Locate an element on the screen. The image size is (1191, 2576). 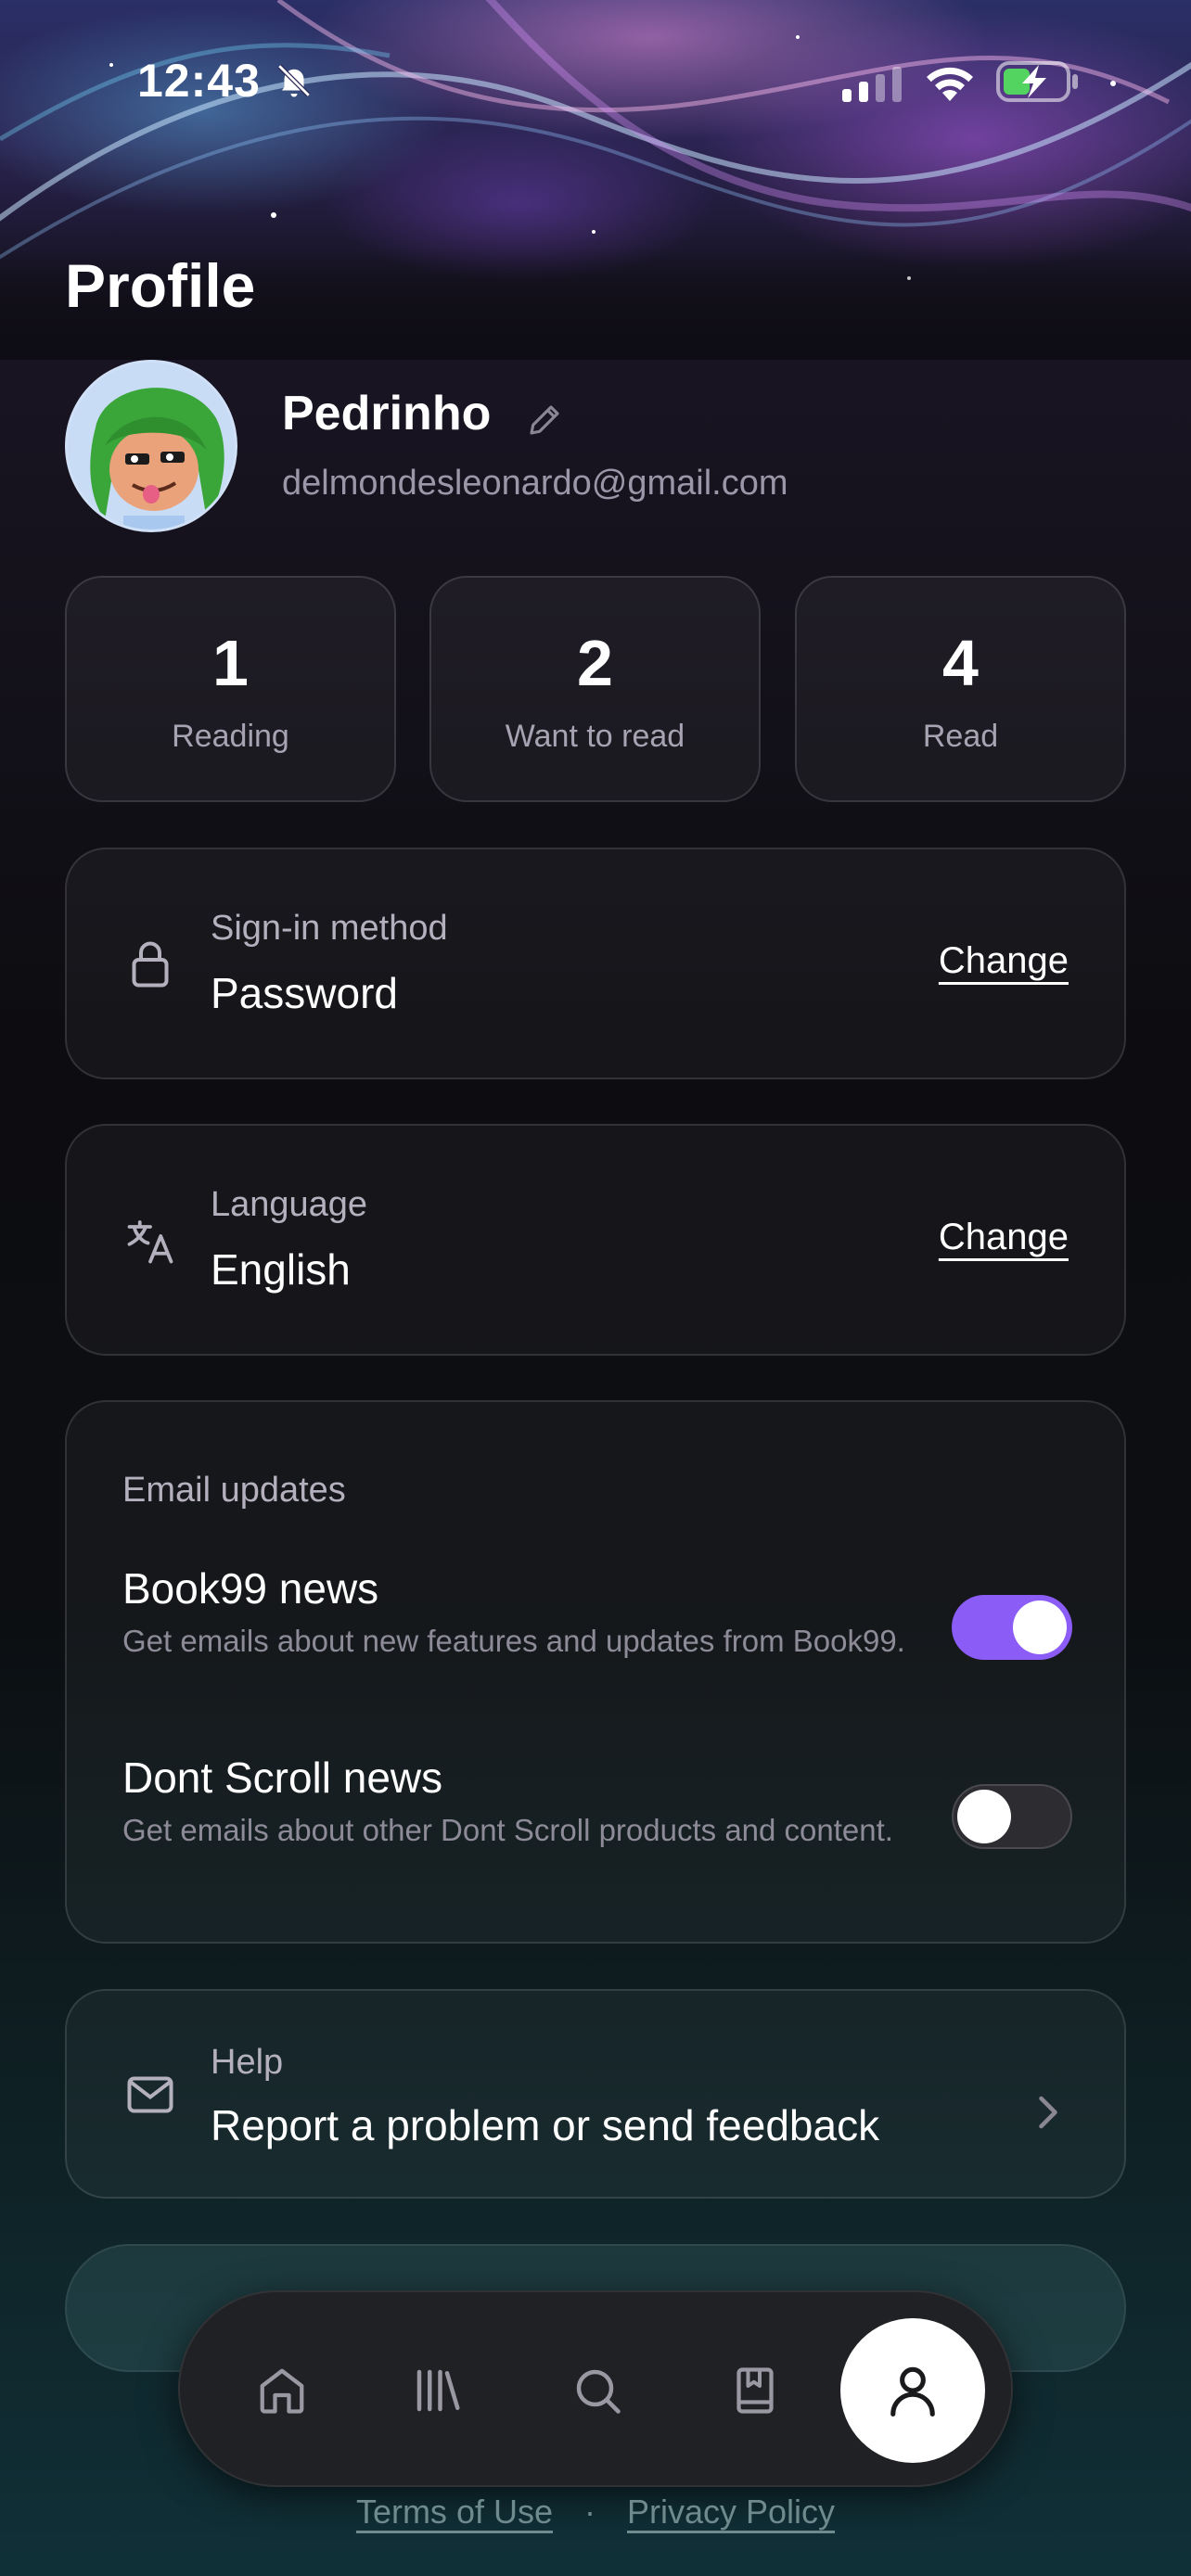
profile-icon is located at coordinates (912, 2392).